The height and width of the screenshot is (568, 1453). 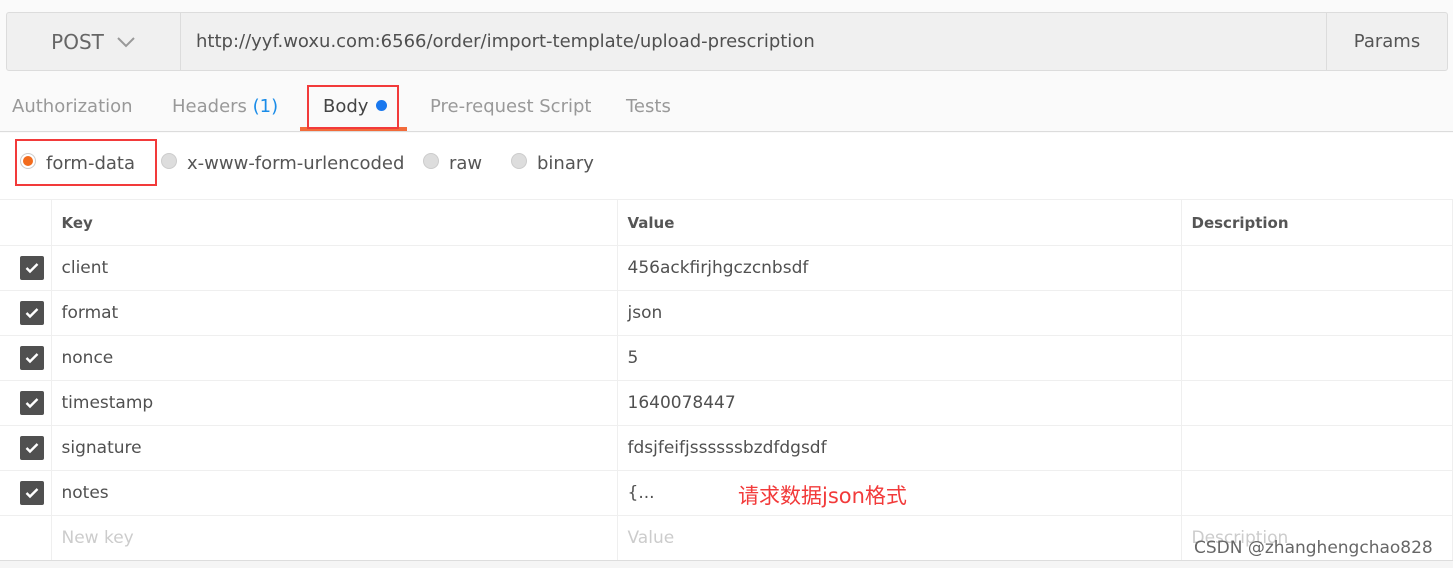 I want to click on table-row: client 456ackfirjhgczcnbsdf, so click(x=726, y=268).